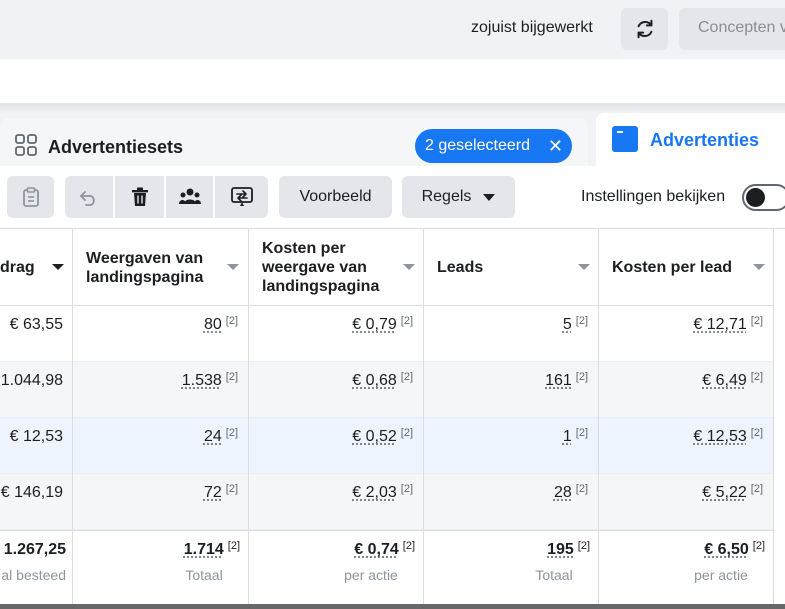 This screenshot has width=785, height=609. I want to click on cell-amount: € 146,19, so click(31, 492).